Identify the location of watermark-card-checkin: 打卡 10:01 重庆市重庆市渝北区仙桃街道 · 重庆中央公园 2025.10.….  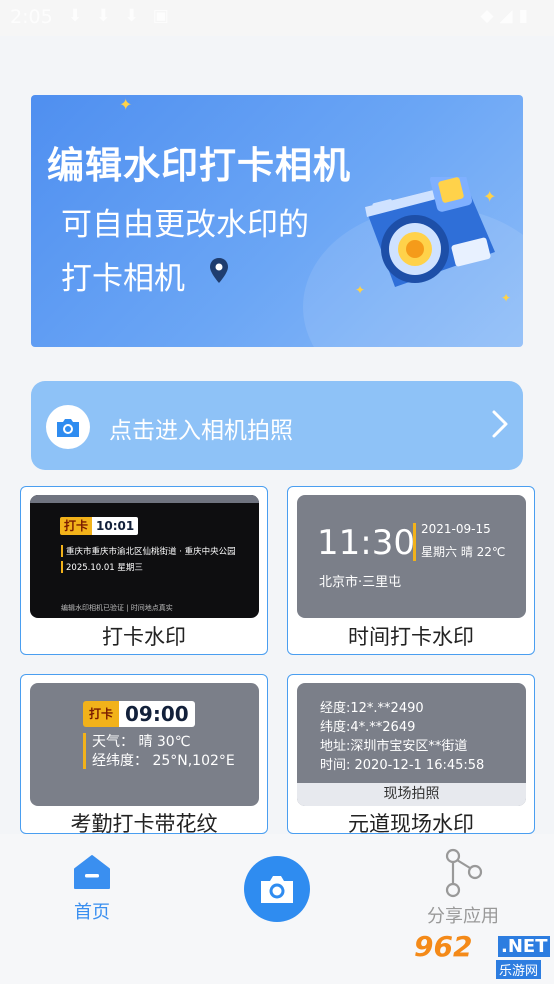
(144, 570).